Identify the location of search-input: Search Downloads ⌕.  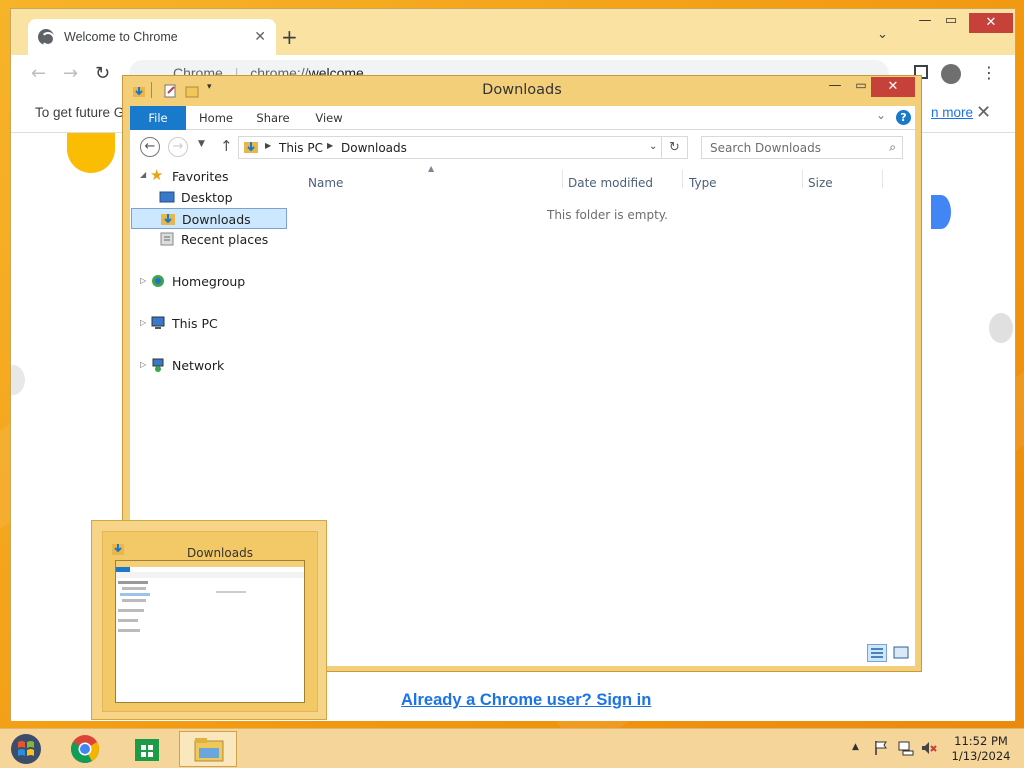
(802, 147).